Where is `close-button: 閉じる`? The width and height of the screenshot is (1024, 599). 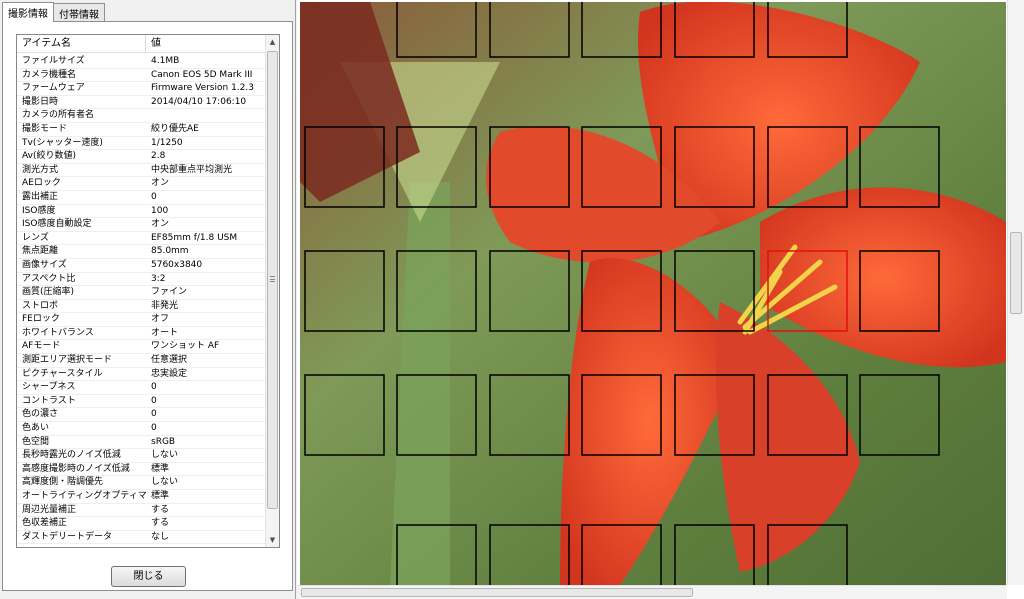
close-button: 閉じる is located at coordinates (148, 576).